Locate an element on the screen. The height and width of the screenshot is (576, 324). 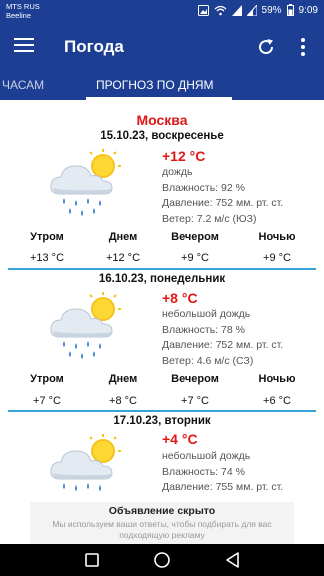
period-day-temp: +12 °C is located at coordinates (123, 258).